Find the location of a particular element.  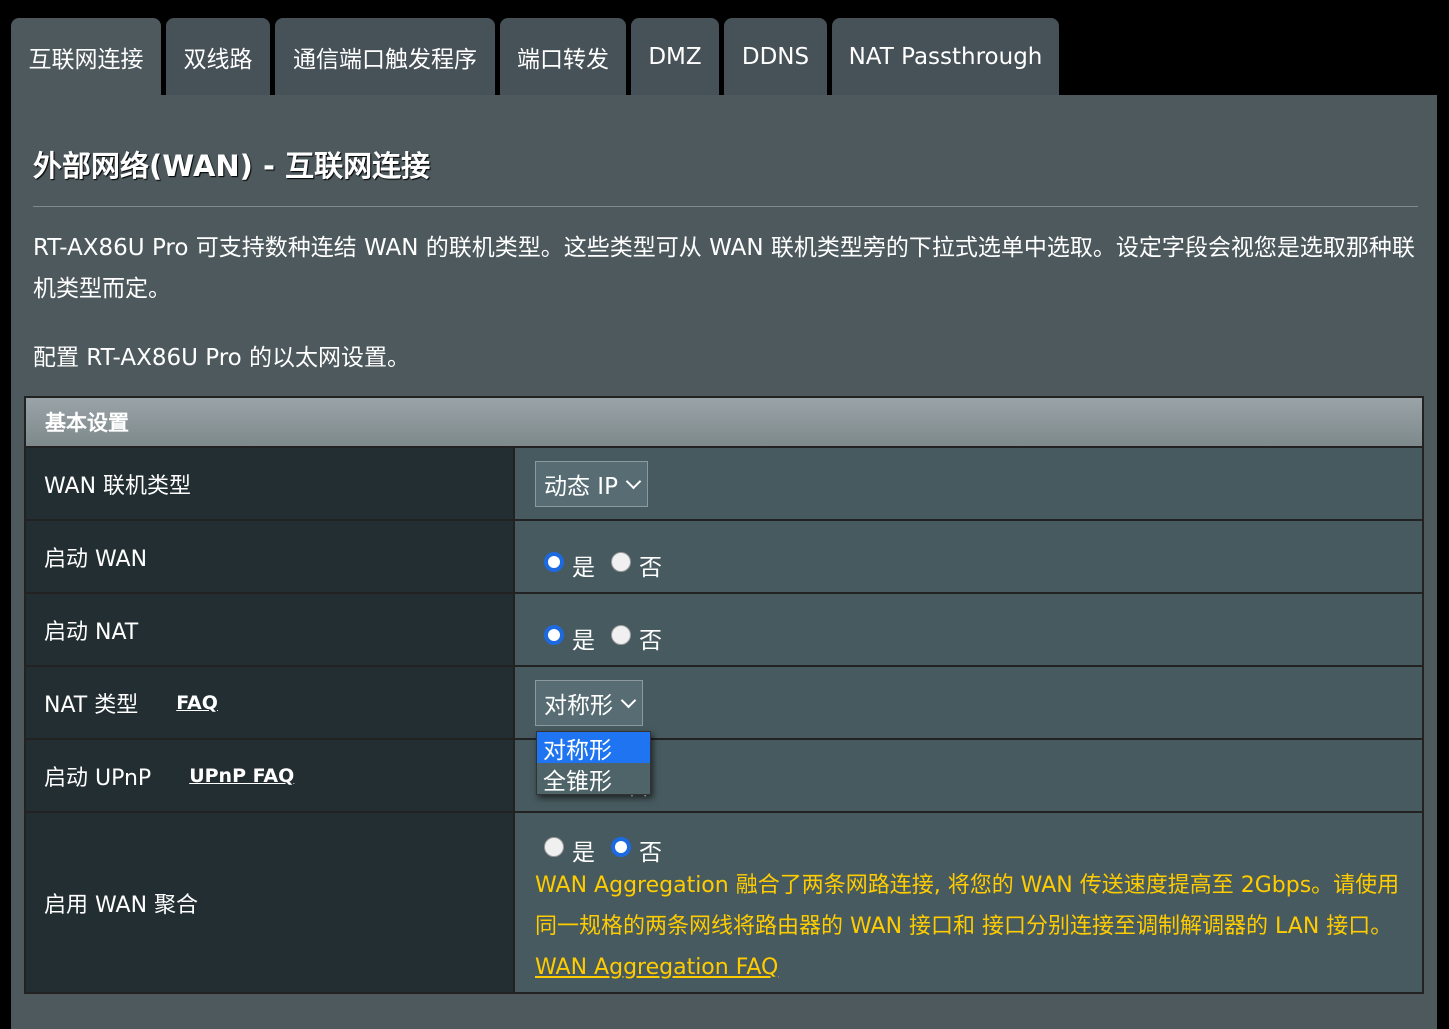

enable-nat-no-radio is located at coordinates (621, 635).